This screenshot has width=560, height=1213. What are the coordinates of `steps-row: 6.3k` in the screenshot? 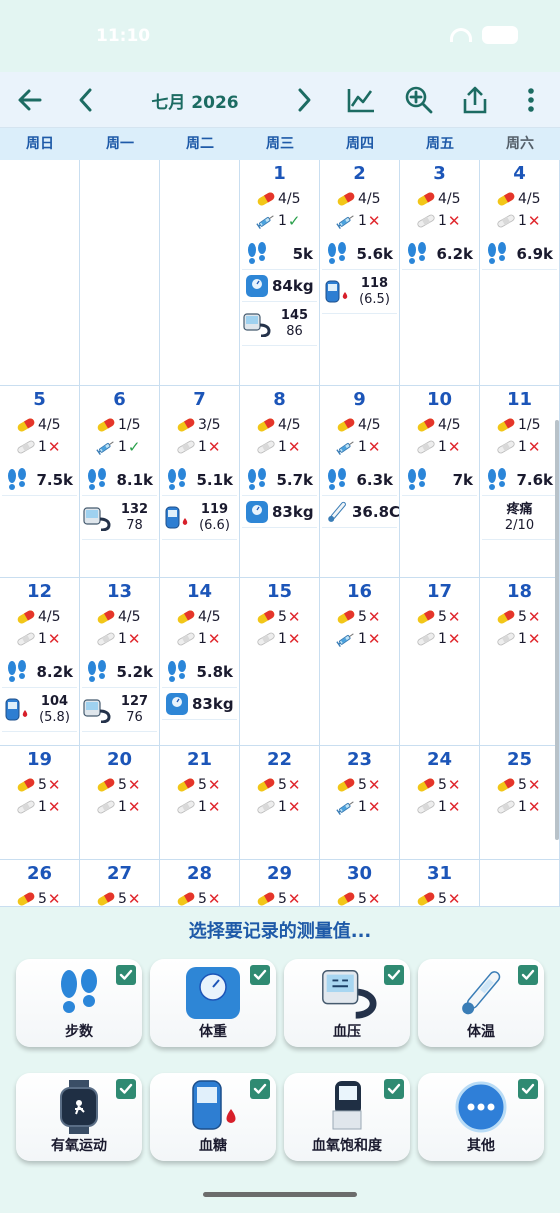 It's located at (359, 480).